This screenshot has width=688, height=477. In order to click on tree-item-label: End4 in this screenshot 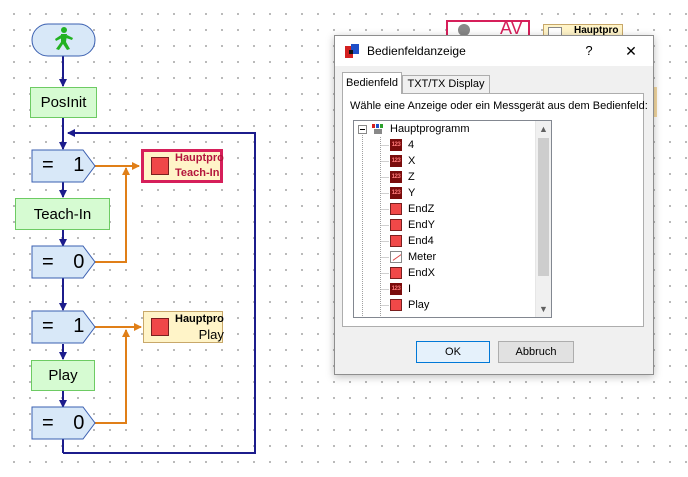, I will do `click(421, 241)`.